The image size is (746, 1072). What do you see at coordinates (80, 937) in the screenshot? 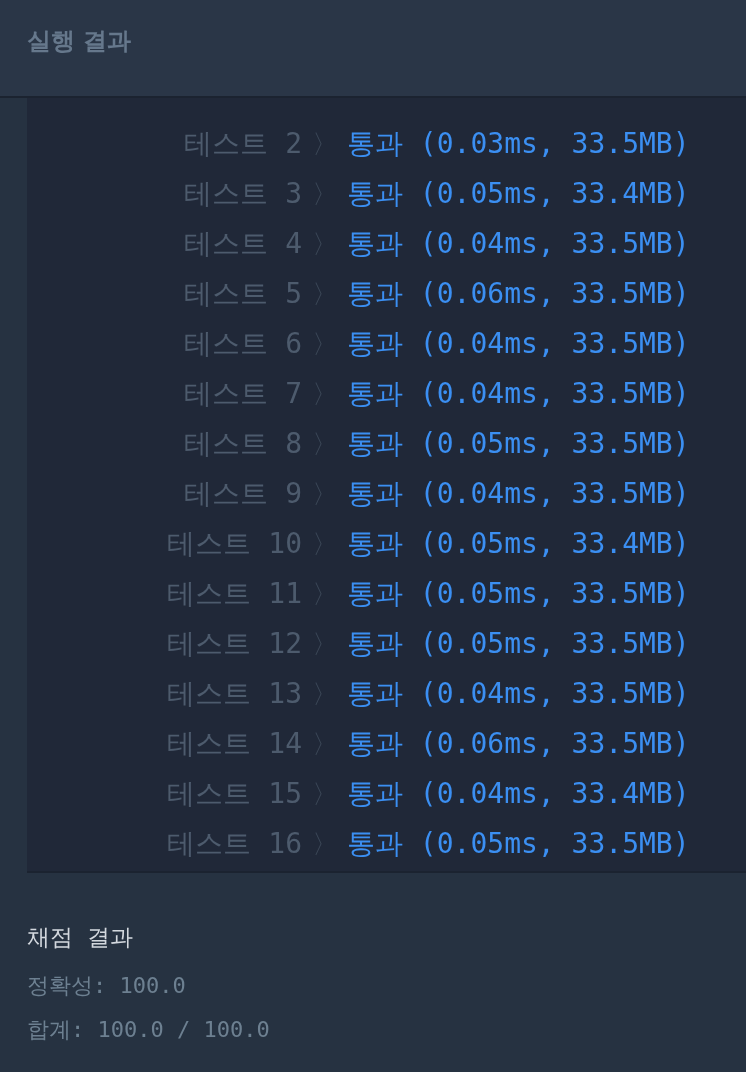
I see `grading-title: 채점 결과` at bounding box center [80, 937].